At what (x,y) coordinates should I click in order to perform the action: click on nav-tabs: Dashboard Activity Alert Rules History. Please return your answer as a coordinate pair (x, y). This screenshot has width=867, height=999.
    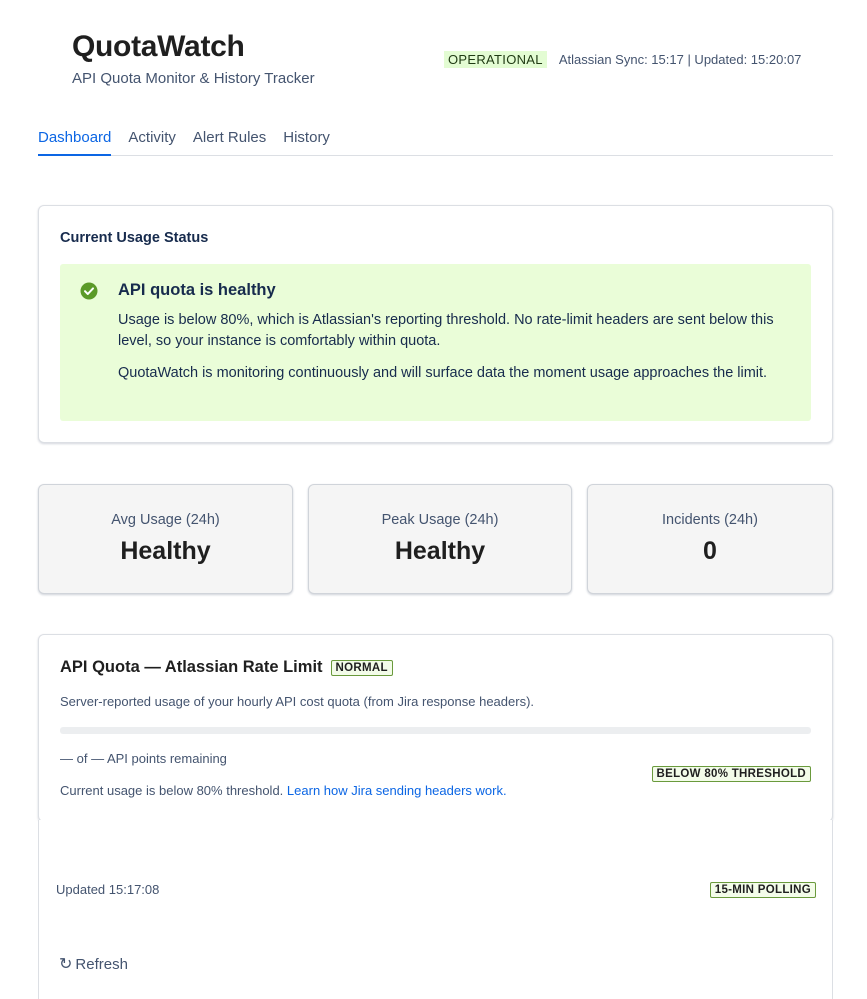
    Looking at the image, I should click on (435, 142).